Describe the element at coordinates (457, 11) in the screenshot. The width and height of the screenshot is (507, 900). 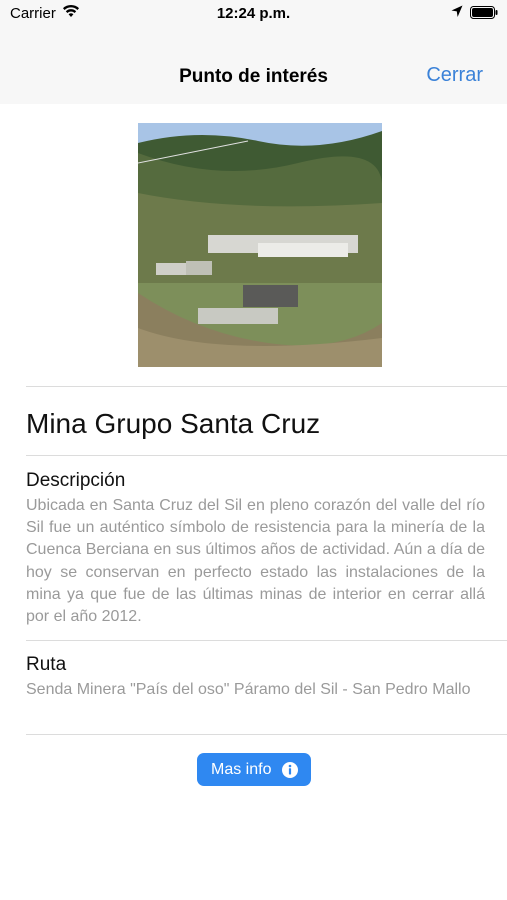
I see `location-arrow-icon` at that location.